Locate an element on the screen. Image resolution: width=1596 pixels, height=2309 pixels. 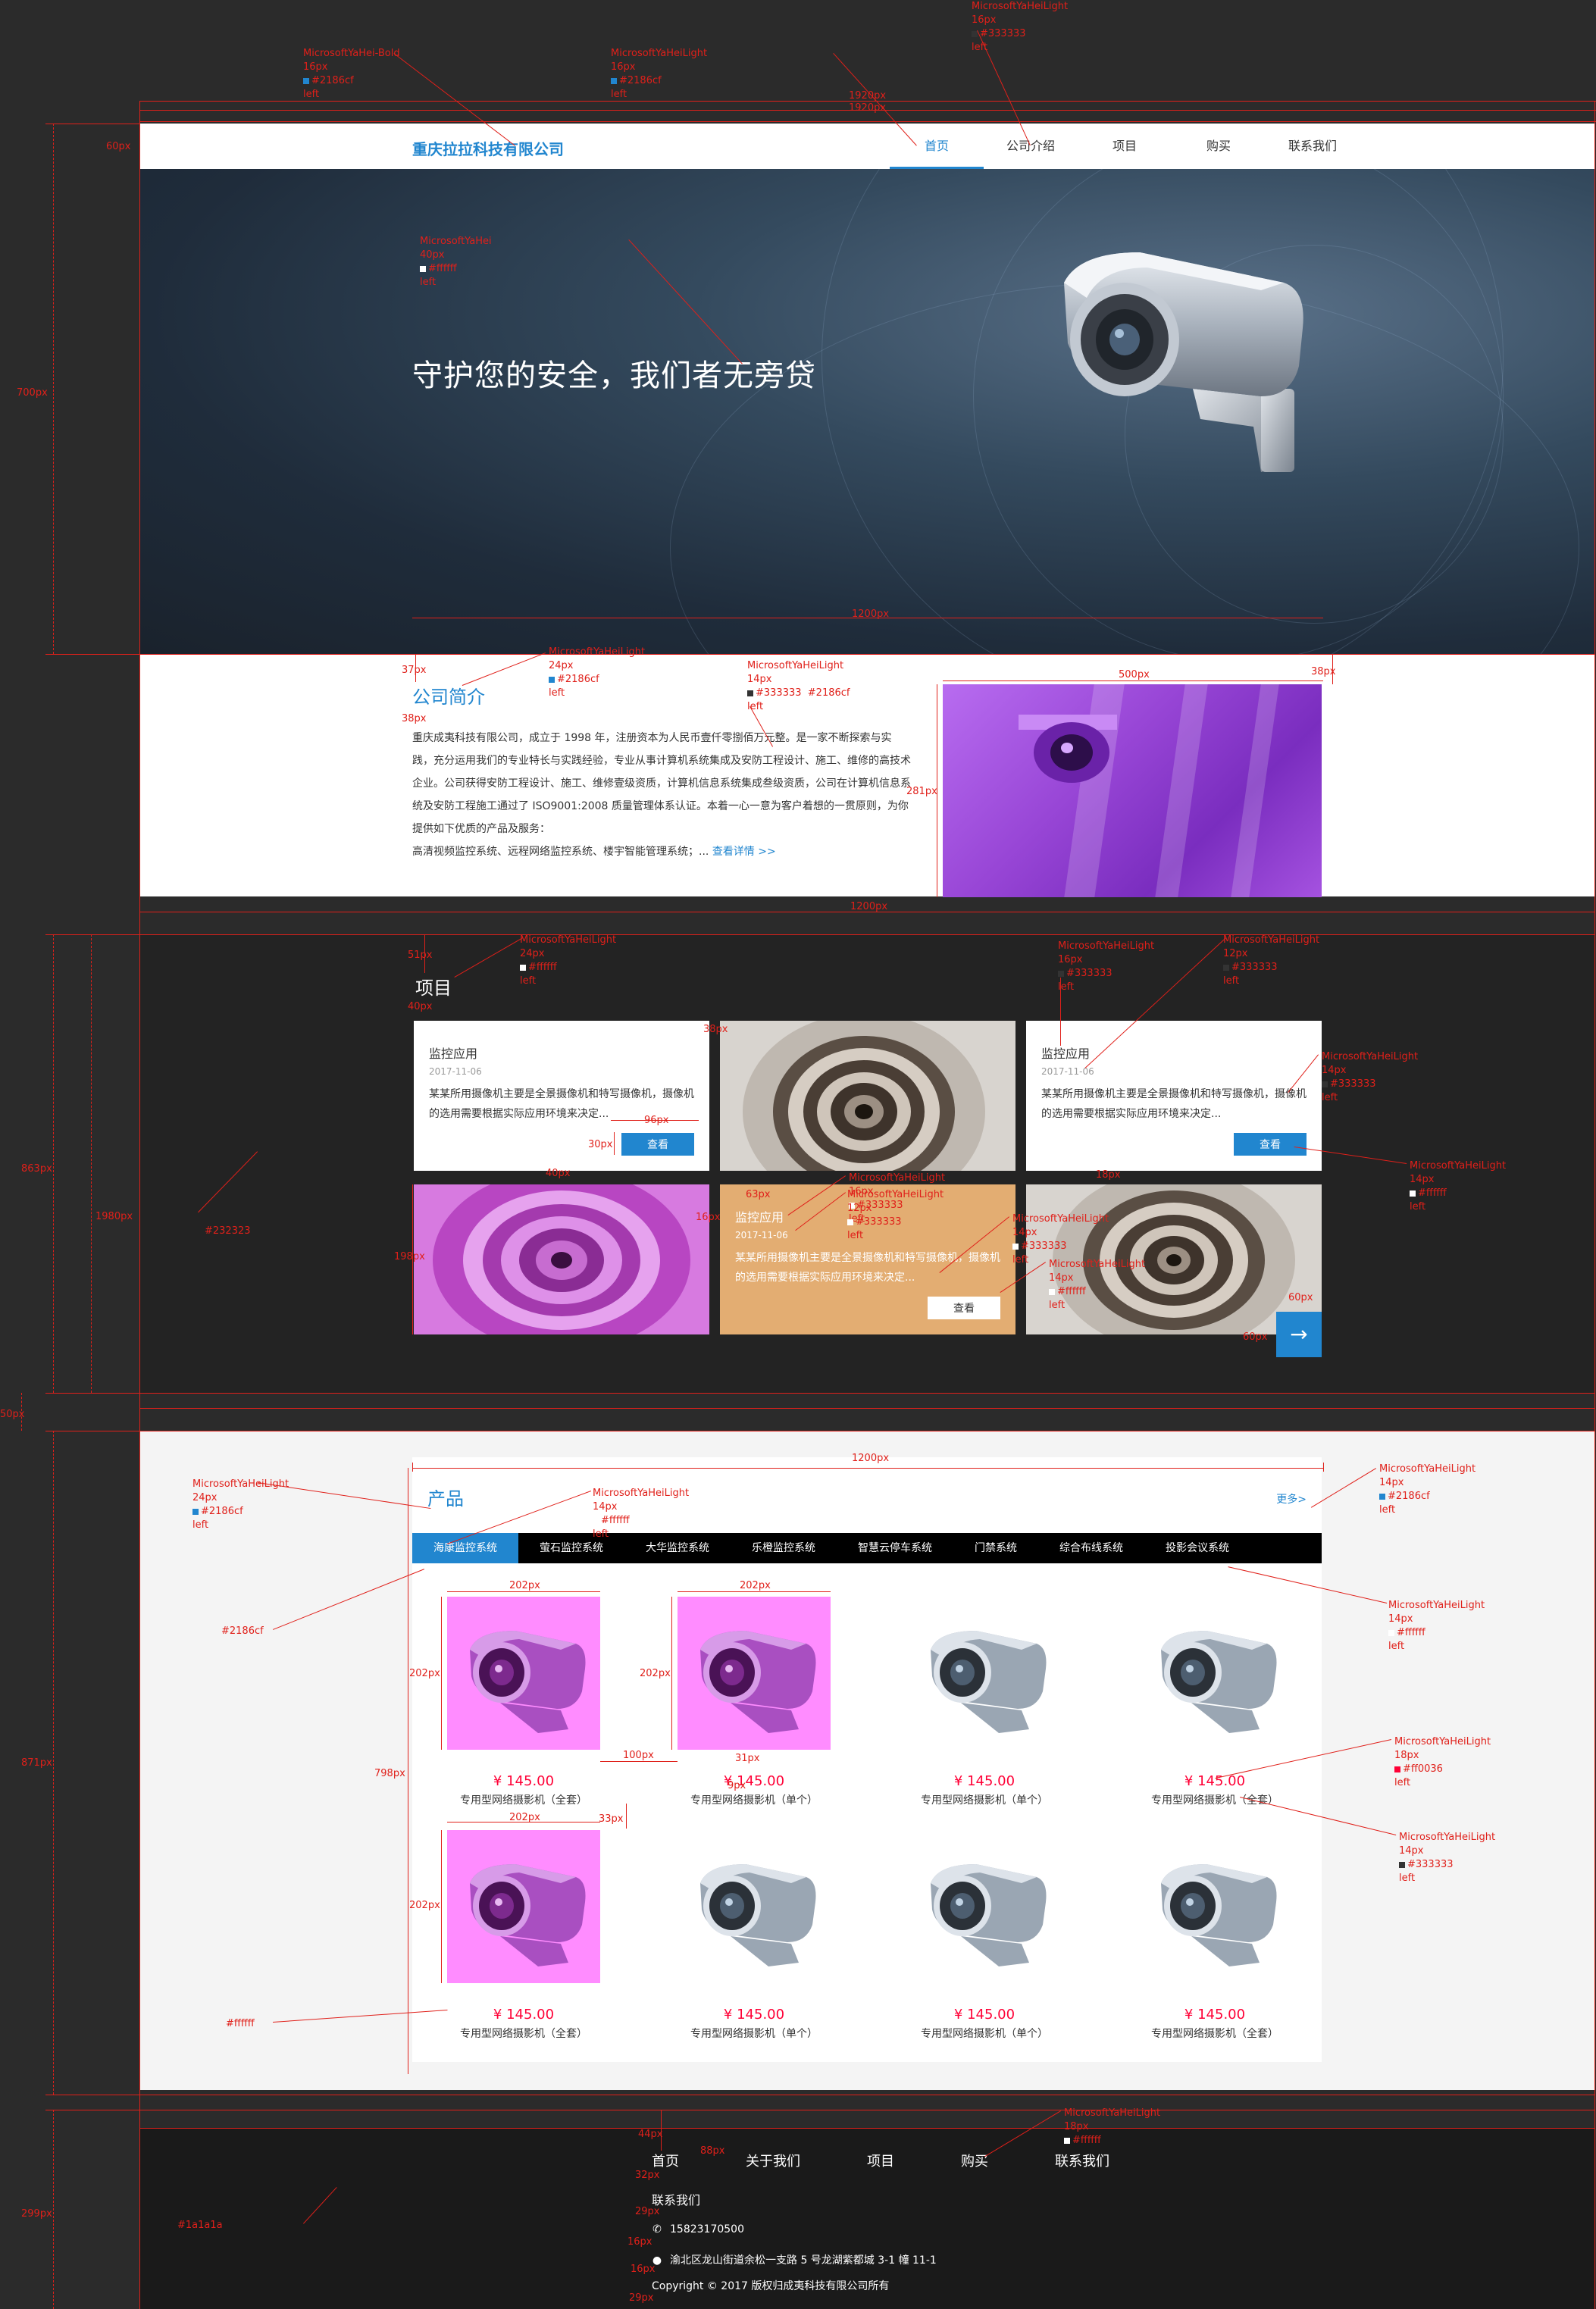
footer-nav-about: 关于我们 is located at coordinates (773, 2160).